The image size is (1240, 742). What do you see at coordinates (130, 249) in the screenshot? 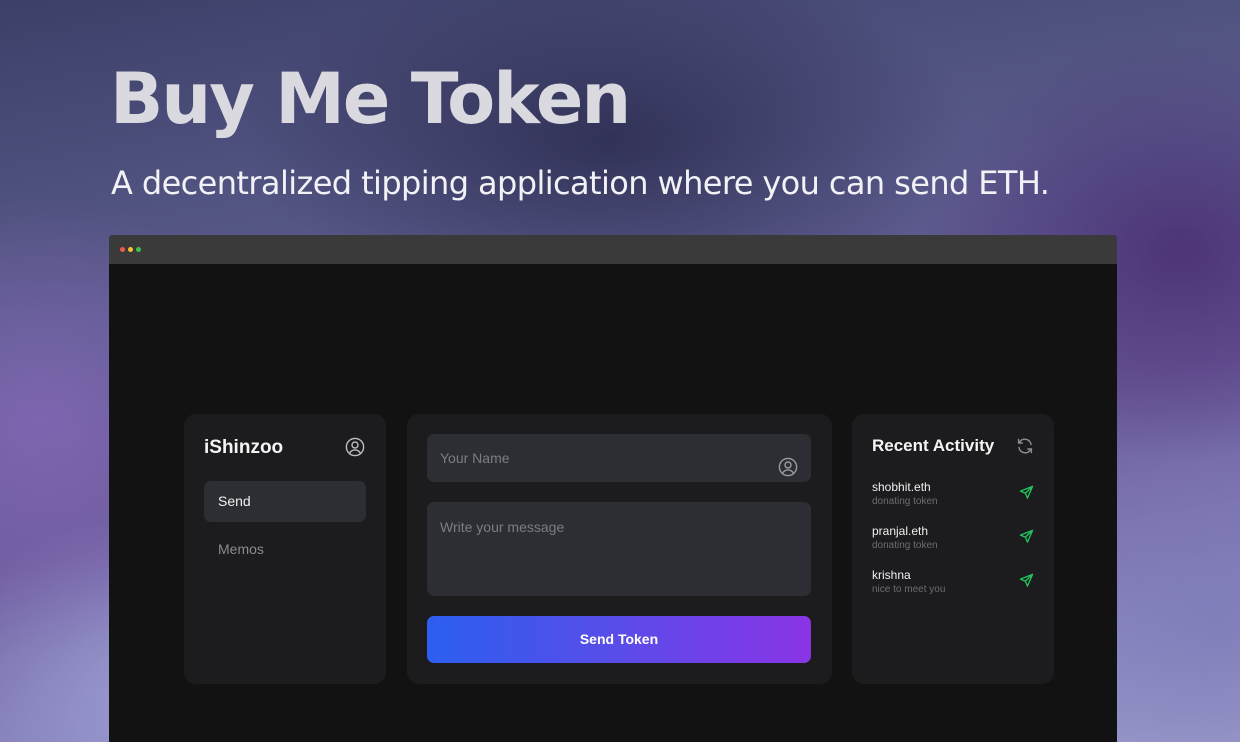
I see `minimize-window-button` at bounding box center [130, 249].